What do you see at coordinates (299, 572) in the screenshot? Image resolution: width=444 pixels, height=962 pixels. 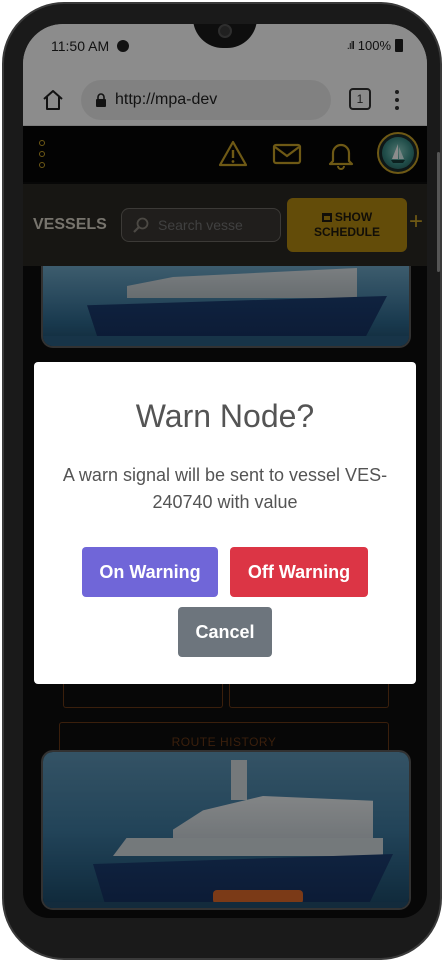 I see `off-warning-button: Off Warning` at bounding box center [299, 572].